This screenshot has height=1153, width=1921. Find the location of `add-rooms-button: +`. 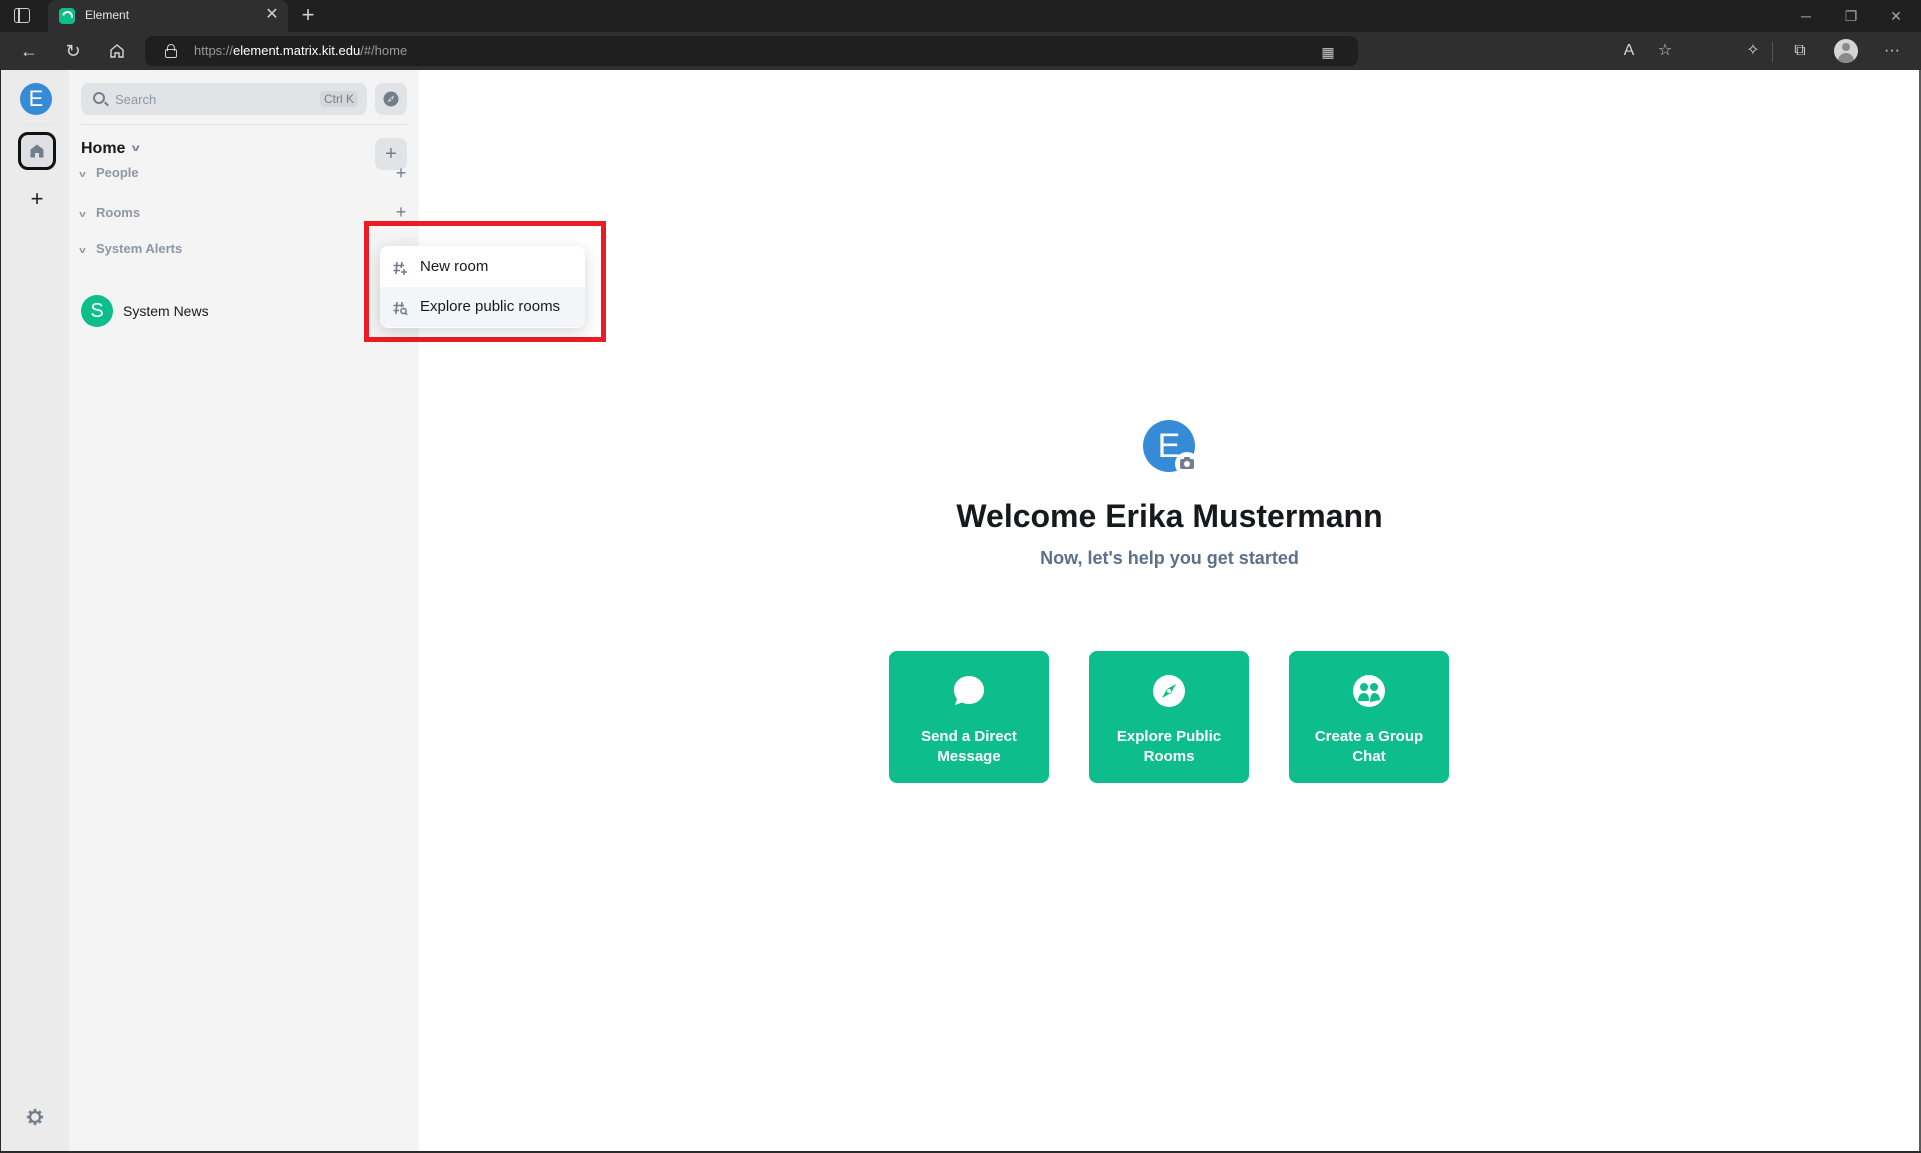

add-rooms-button: + is located at coordinates (401, 212).